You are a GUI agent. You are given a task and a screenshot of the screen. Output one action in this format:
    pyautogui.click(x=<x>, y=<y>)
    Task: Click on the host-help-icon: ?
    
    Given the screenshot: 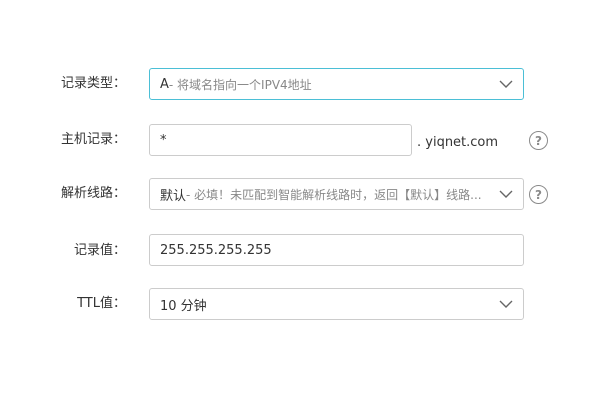 What is the action you would take?
    pyautogui.click(x=538, y=140)
    